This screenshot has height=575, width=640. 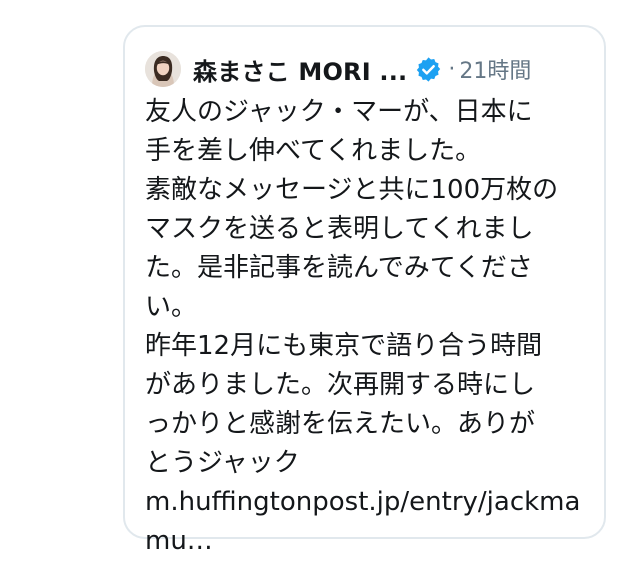 What do you see at coordinates (495, 69) in the screenshot?
I see `tweet-timestamp: 21時間` at bounding box center [495, 69].